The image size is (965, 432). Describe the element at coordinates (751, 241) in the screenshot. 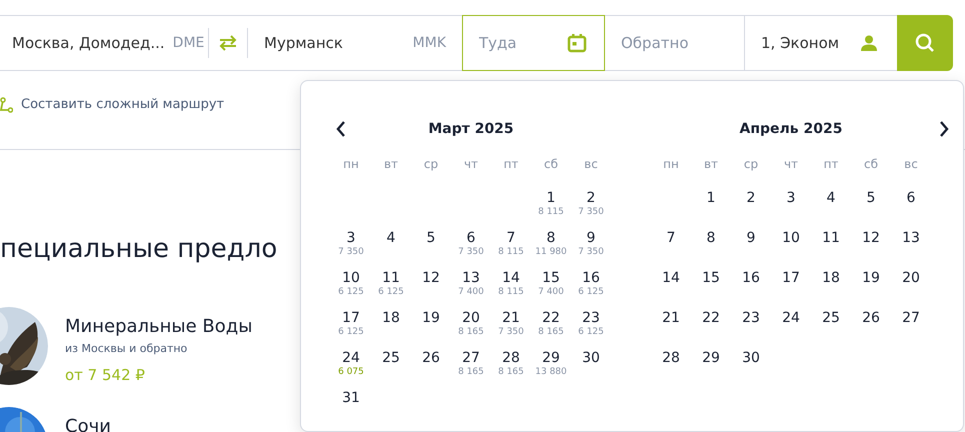

I see `calendar-day: 9` at that location.